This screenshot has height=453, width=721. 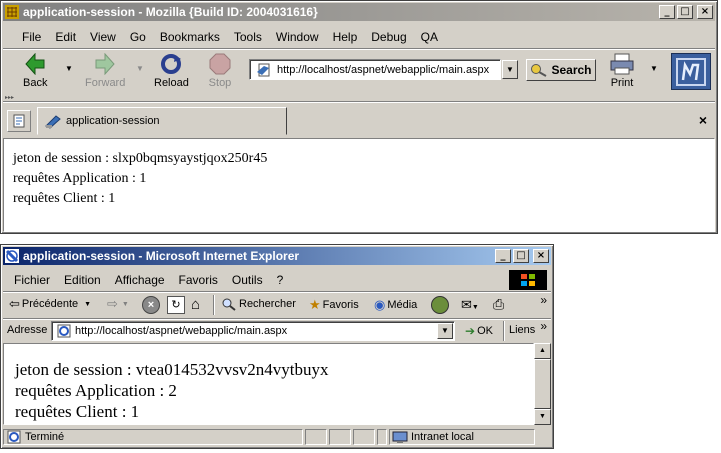 I want to click on mail-dropdown-icon: ▼, so click(x=475, y=307).